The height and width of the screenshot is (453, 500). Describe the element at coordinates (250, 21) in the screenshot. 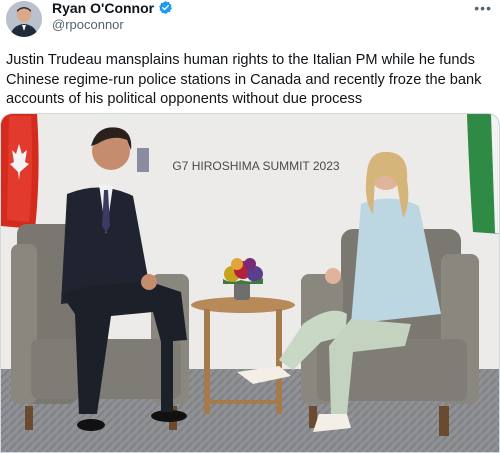

I see `tweet-header: Ryan O'Connor @rpoconnor •••` at that location.